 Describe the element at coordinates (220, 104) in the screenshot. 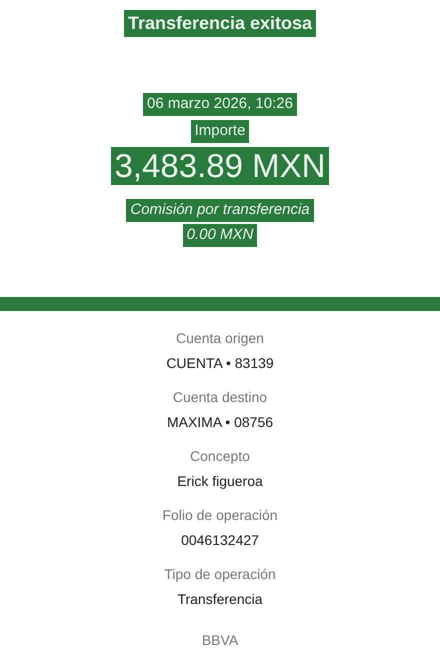

I see `date-text: 06 marzo 2026, 10:26` at that location.